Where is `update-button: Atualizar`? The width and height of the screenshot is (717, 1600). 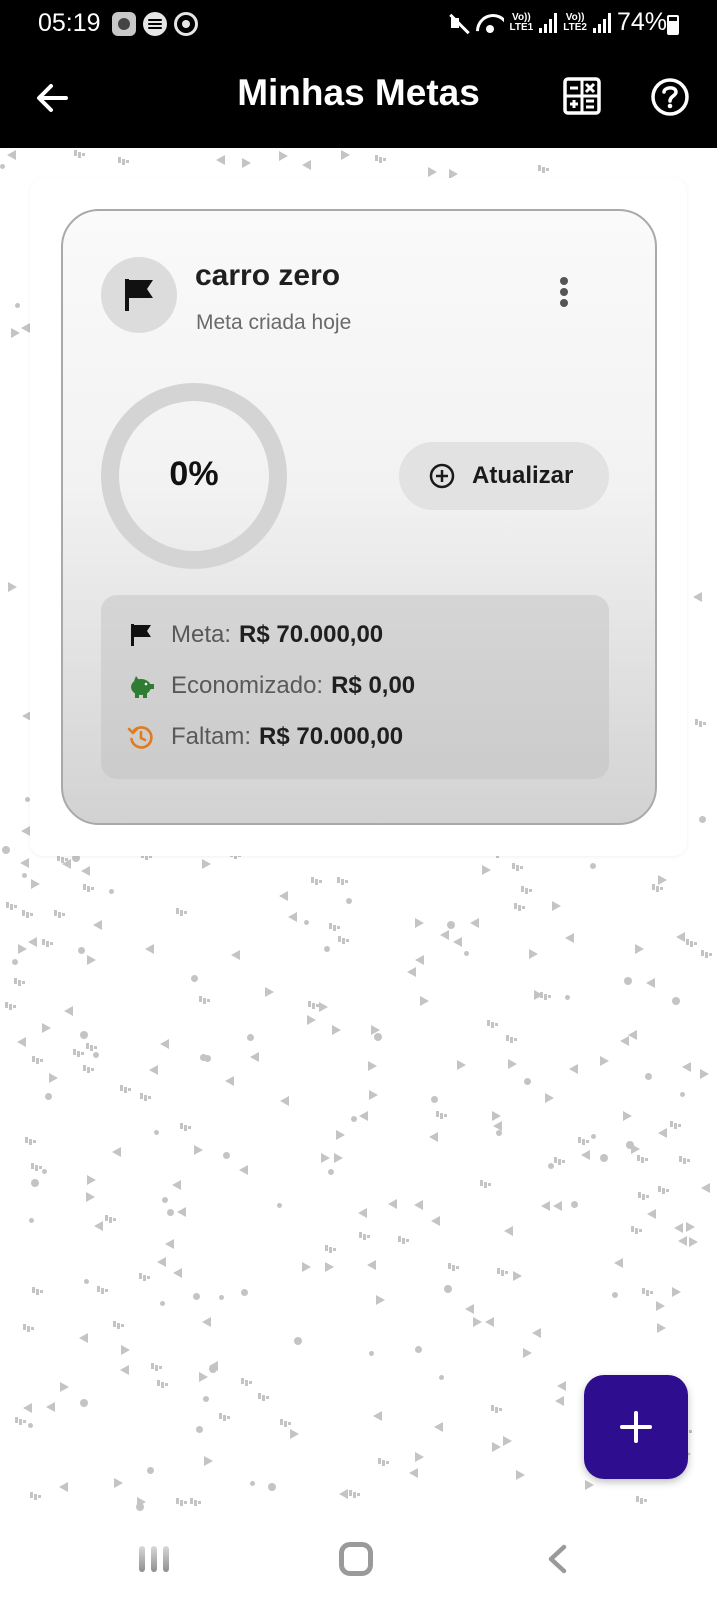 update-button: Atualizar is located at coordinates (504, 476).